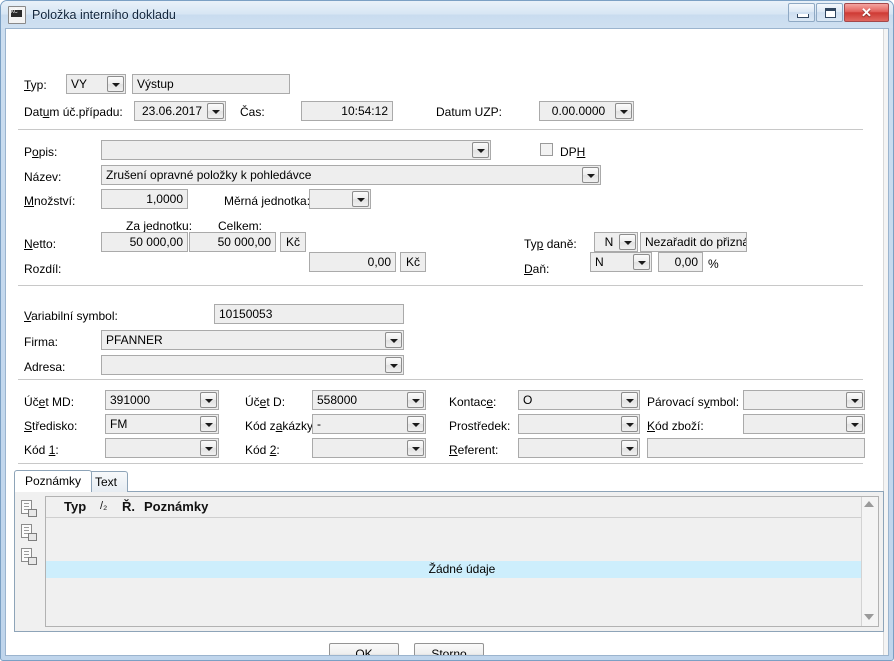 The height and width of the screenshot is (661, 894). Describe the element at coordinates (252, 340) in the screenshot. I see `firma-combo: PFANNER` at that location.